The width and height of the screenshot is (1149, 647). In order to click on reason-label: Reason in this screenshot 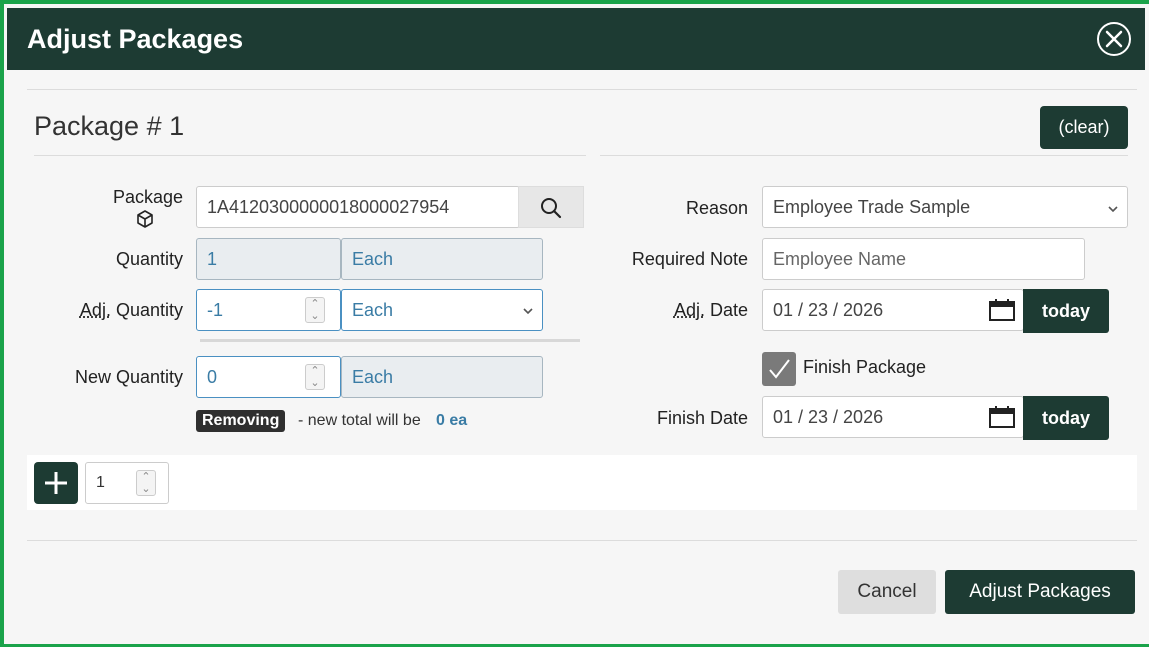, I will do `click(716, 208)`.